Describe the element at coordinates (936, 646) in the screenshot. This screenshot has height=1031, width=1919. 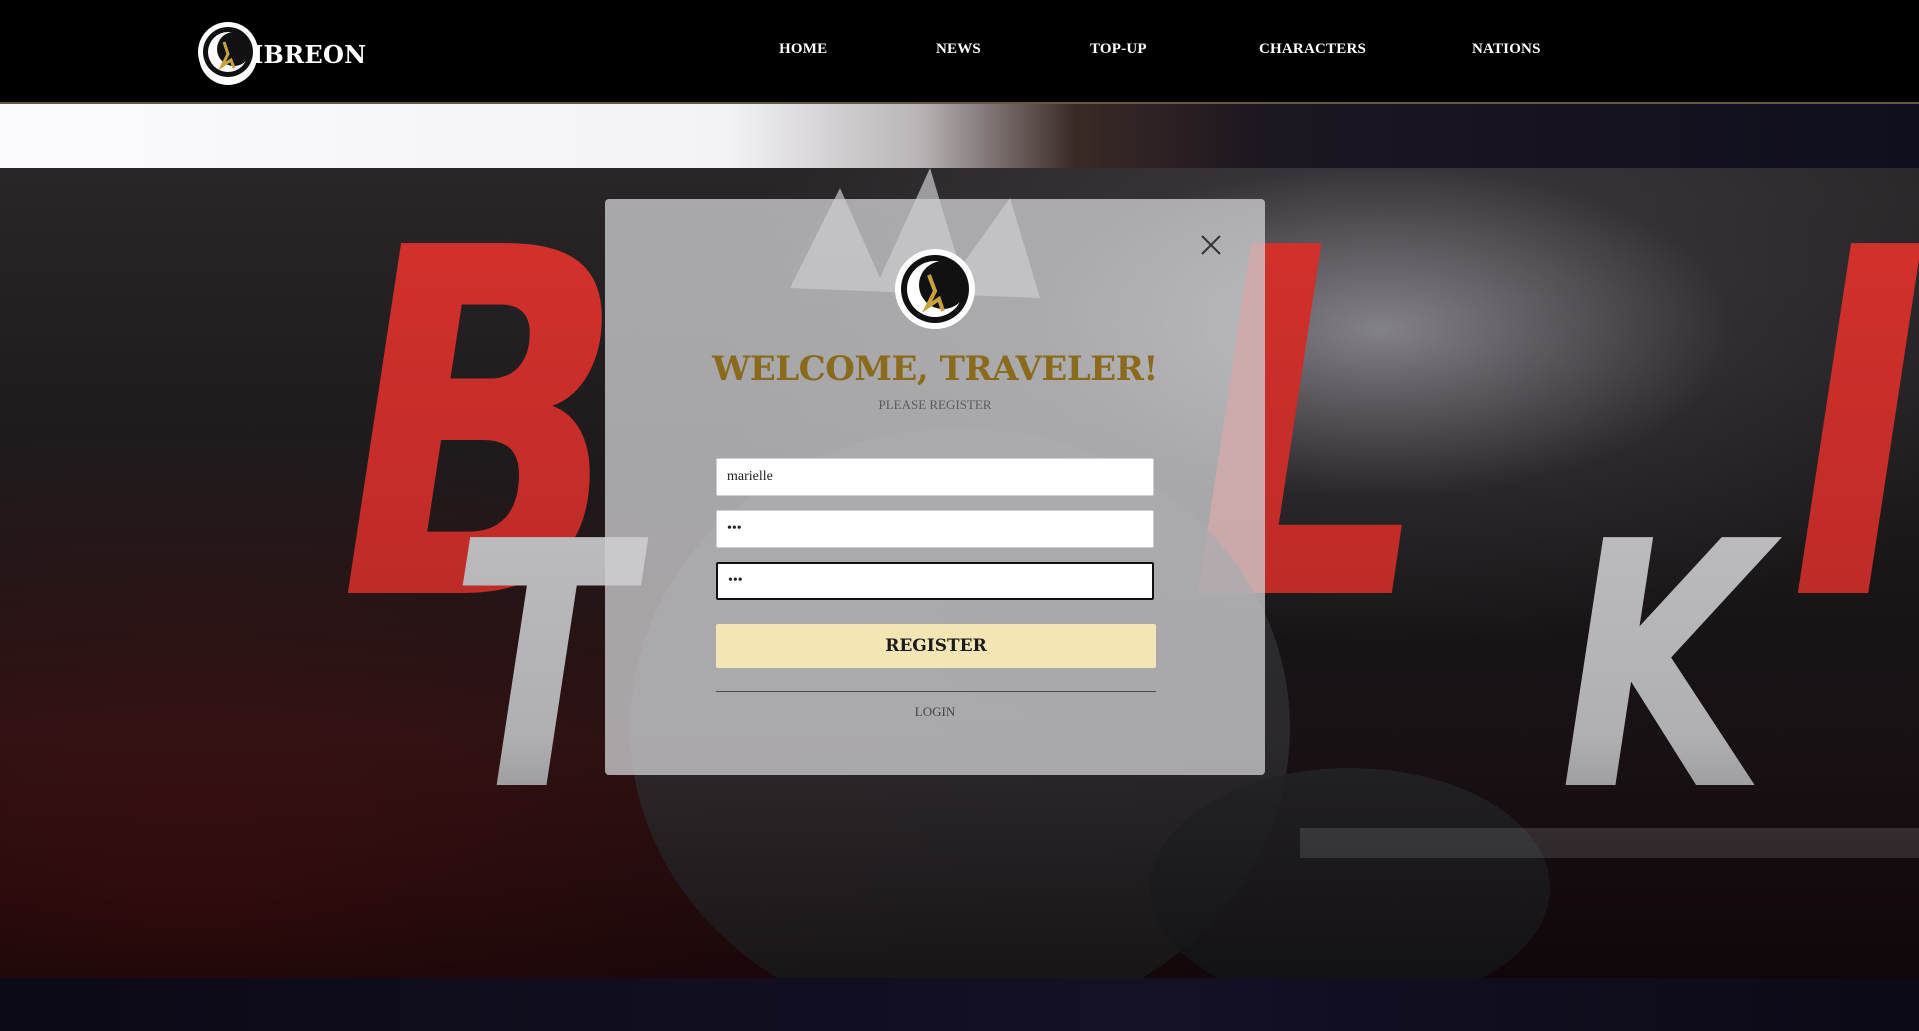
I see `register-button: REGISTER` at that location.